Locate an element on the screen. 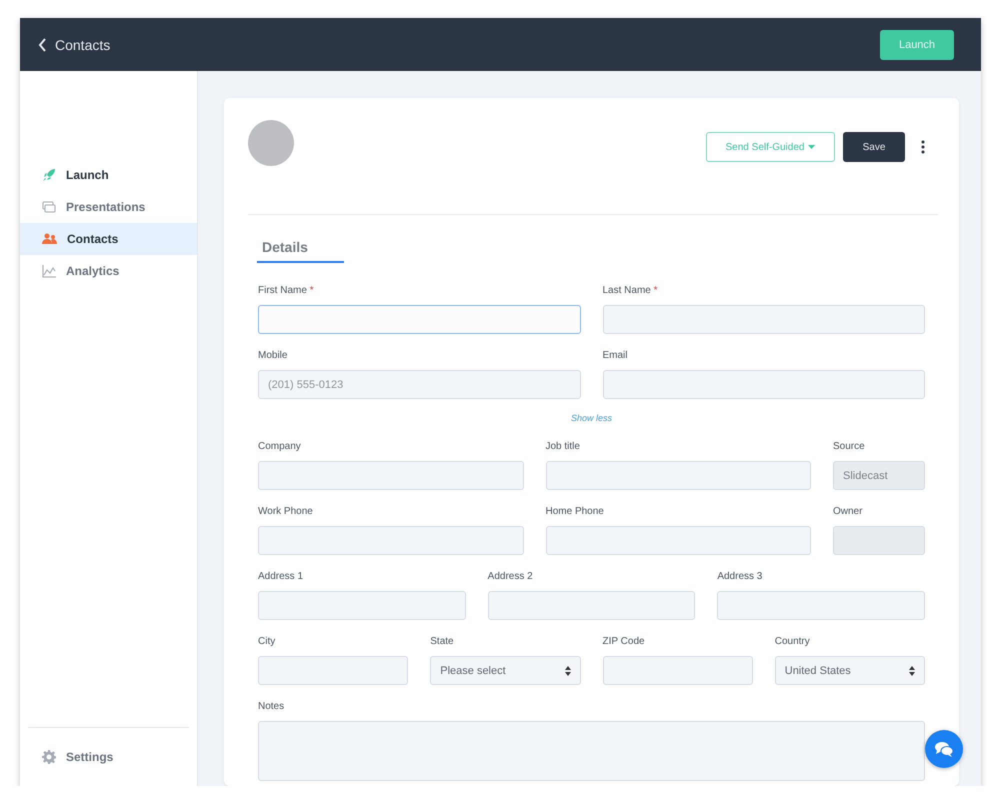 This screenshot has height=808, width=1000. field-label: Address 1 is located at coordinates (281, 577).